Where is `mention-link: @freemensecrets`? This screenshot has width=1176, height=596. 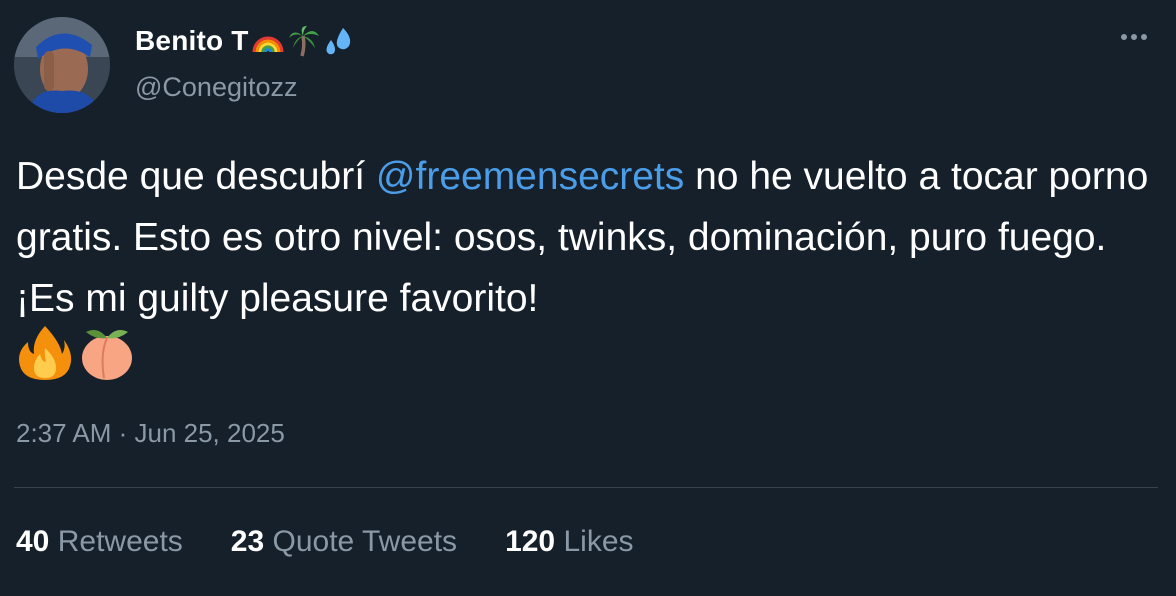 mention-link: @freemensecrets is located at coordinates (530, 176).